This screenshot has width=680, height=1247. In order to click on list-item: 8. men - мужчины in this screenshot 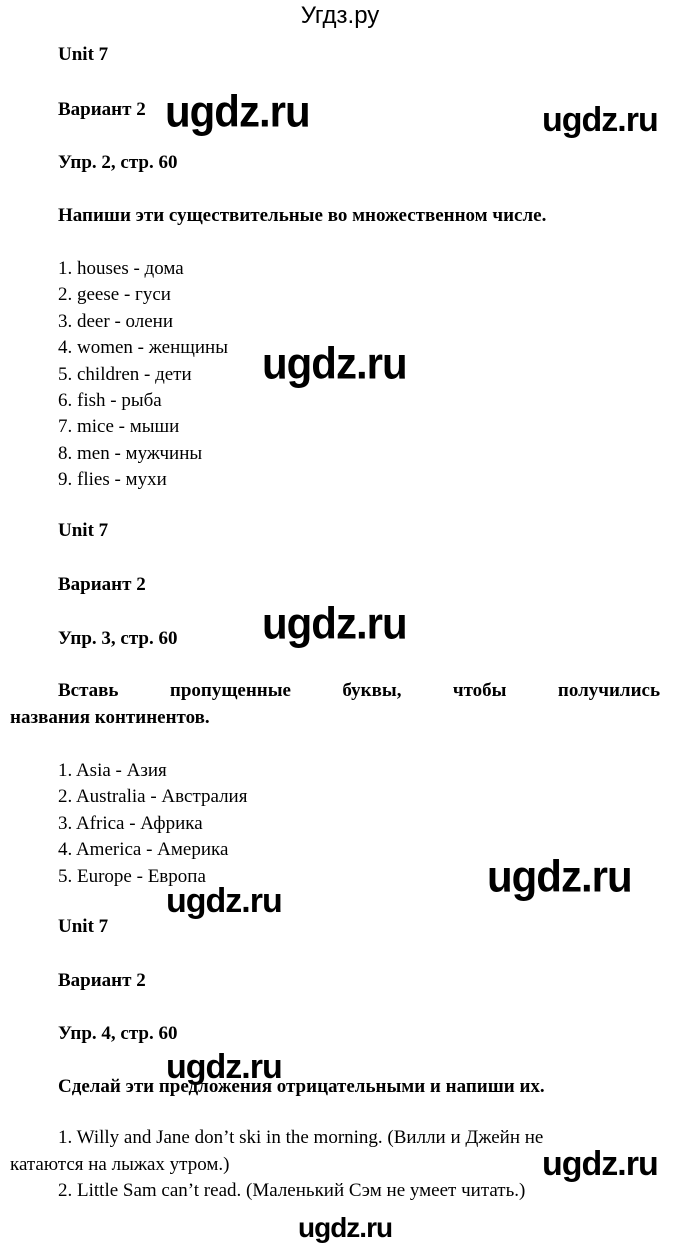, I will do `click(130, 453)`.